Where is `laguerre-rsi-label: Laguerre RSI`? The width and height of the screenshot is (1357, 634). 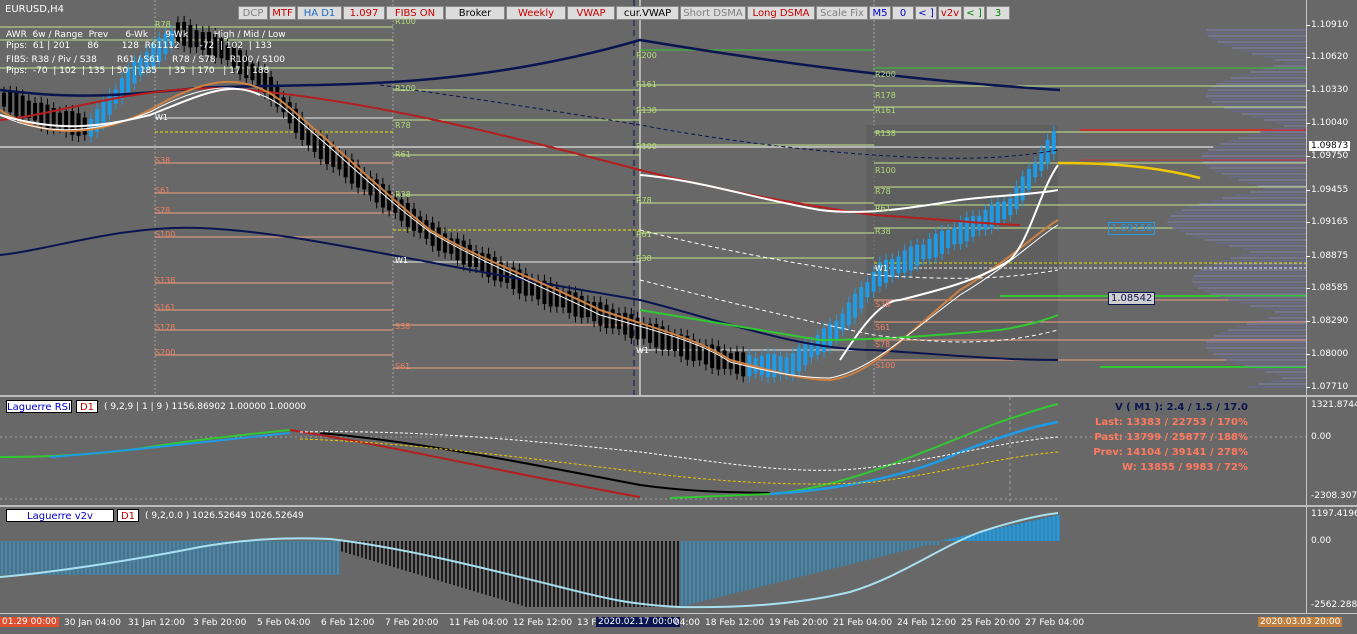
laguerre-rsi-label: Laguerre RSI is located at coordinates (39, 406).